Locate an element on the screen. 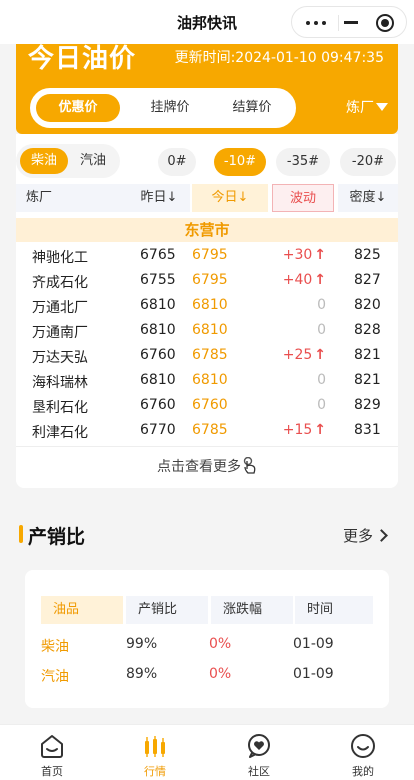  table-row: 海科瑞林 6810 6810 0 821 is located at coordinates (207, 381).